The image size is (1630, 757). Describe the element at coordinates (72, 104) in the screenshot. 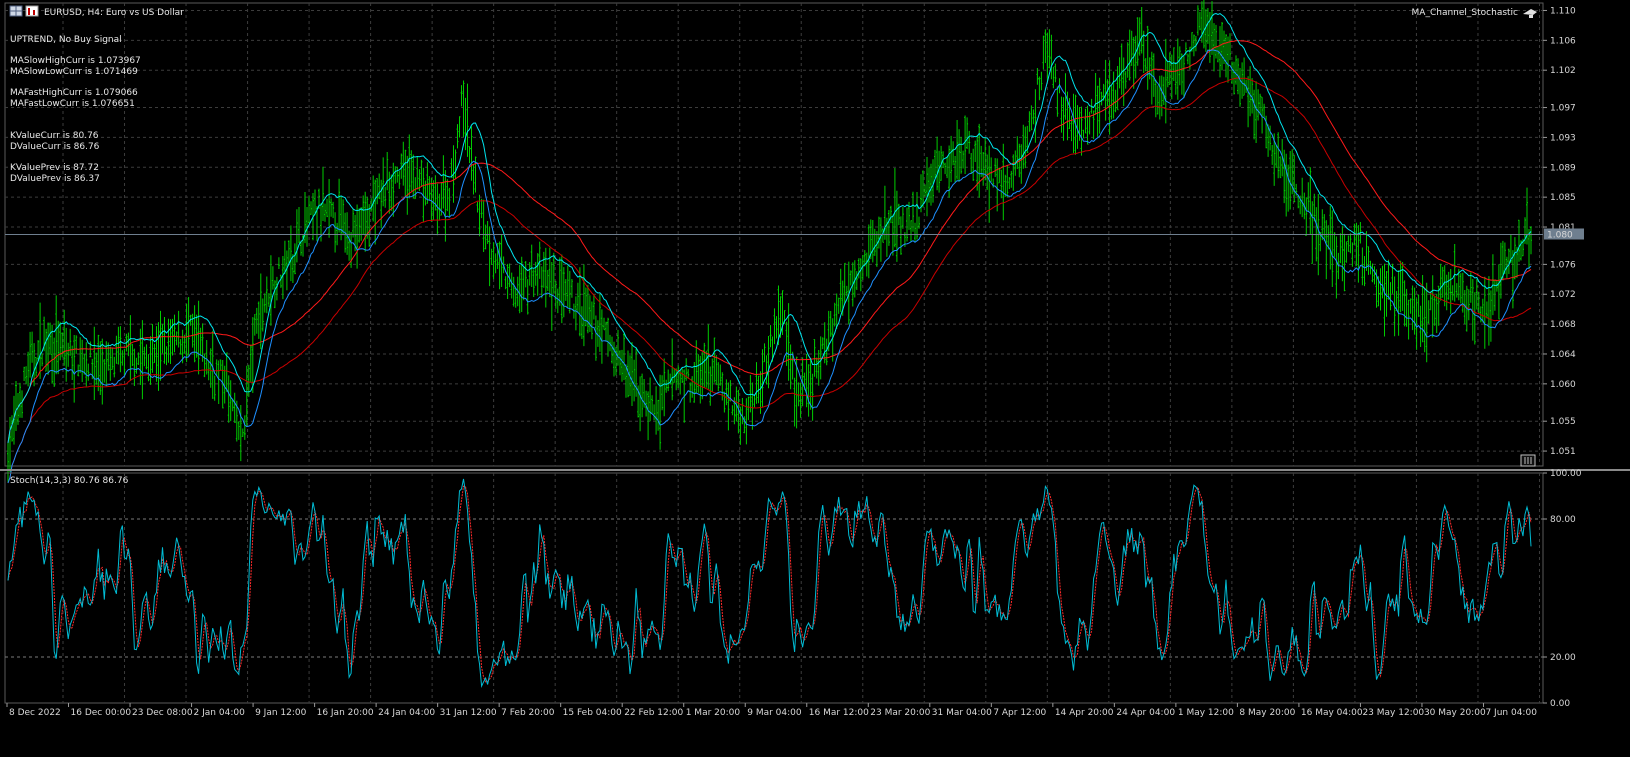

I see `ma-fast-low: MAFastLowCurr is 1.076651` at that location.